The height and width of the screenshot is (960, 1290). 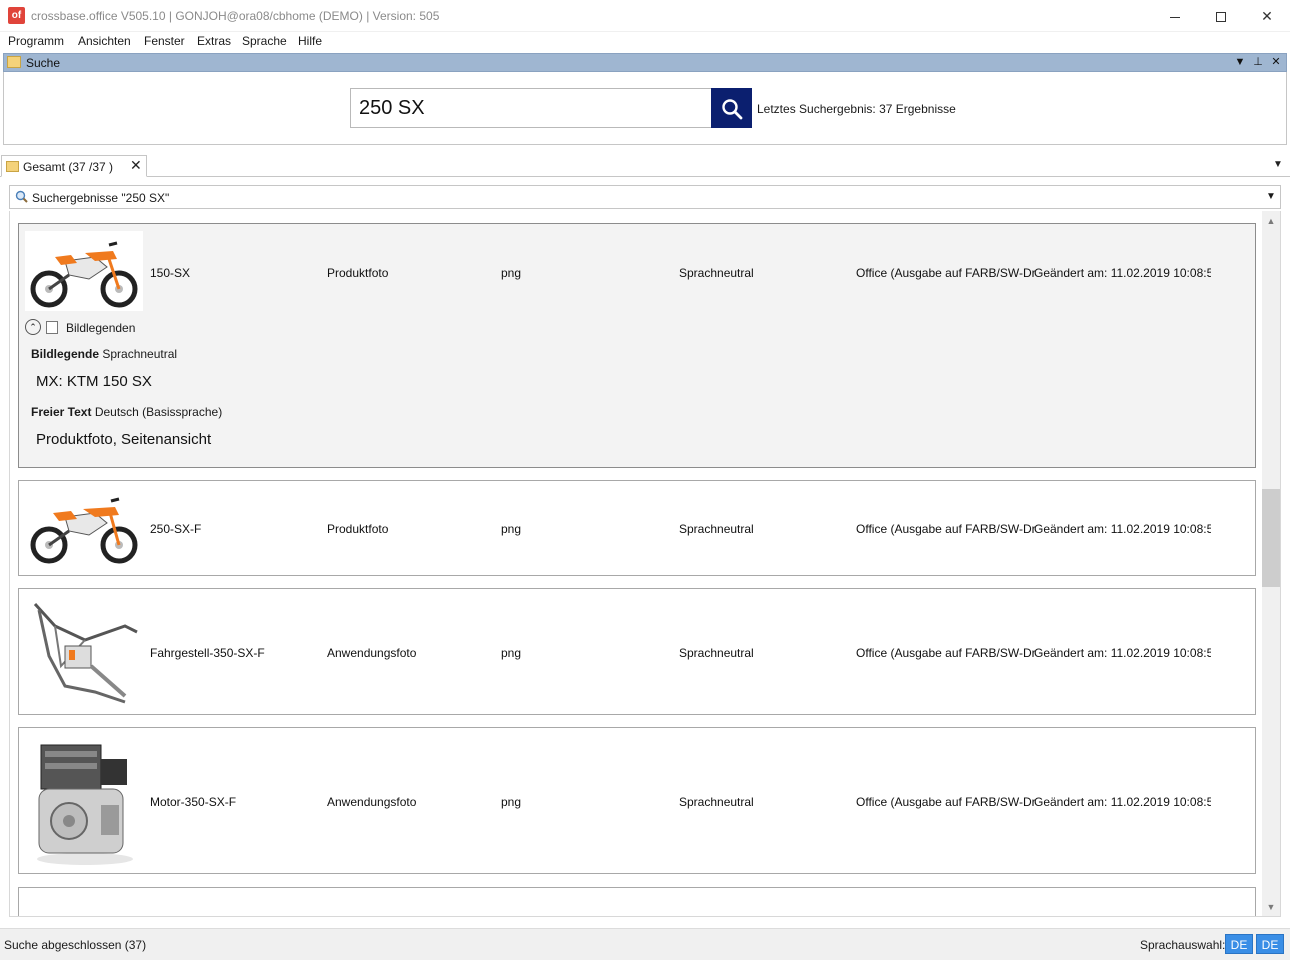 What do you see at coordinates (1271, 221) in the screenshot?
I see `scroll-up-icon: ▲` at bounding box center [1271, 221].